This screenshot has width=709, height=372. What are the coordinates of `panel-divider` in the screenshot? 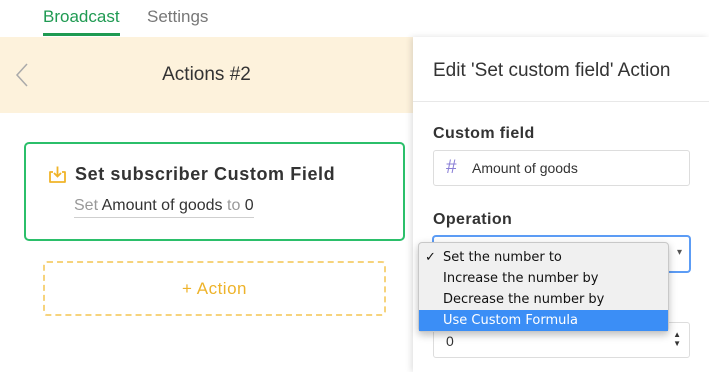 It's located at (561, 101).